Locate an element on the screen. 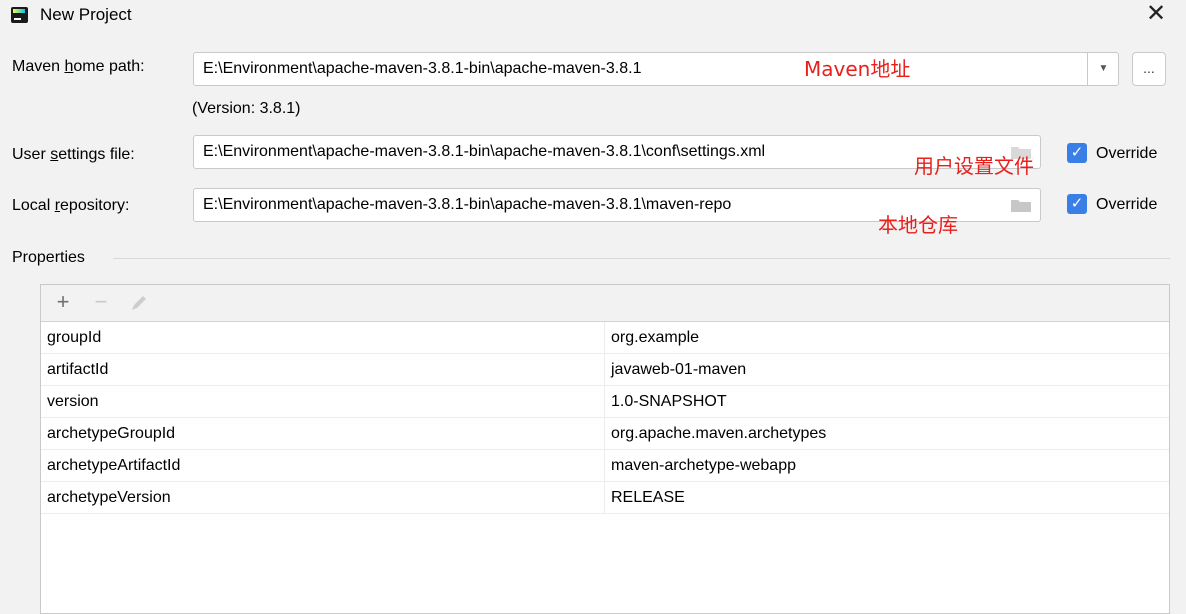  table-row: groupId org.example is located at coordinates (605, 338).